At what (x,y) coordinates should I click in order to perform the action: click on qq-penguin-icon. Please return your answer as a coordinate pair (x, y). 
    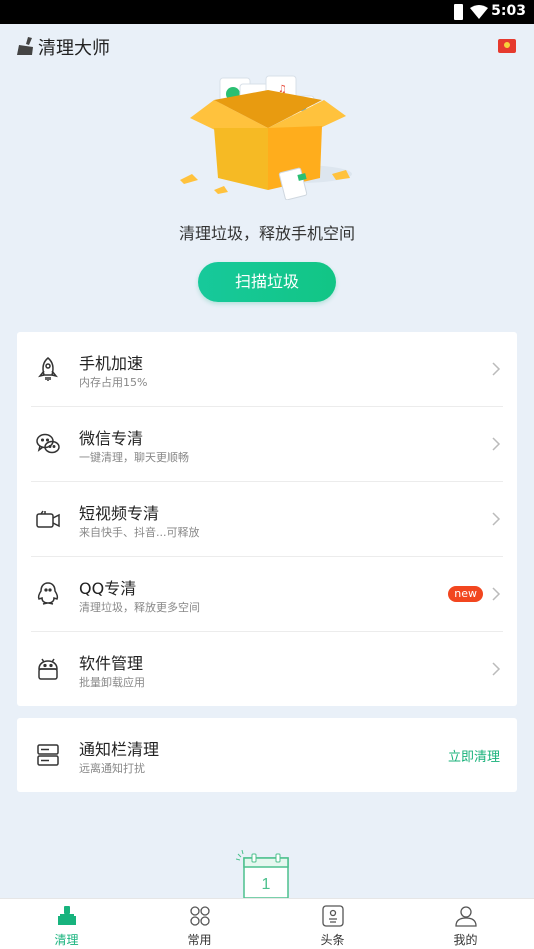
    Looking at the image, I should click on (48, 593).